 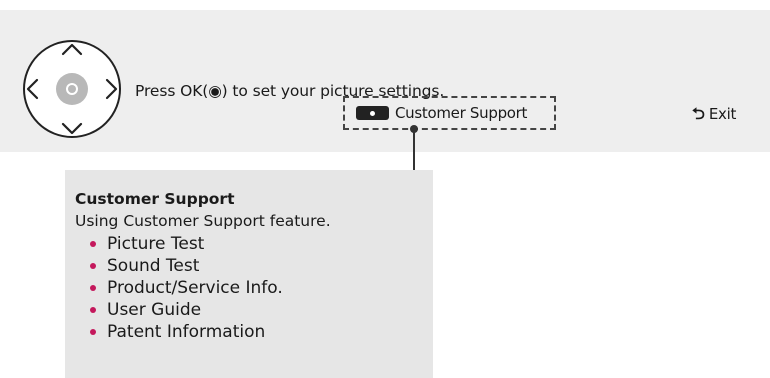 What do you see at coordinates (261, 310) in the screenshot?
I see `list-item-user-guide: User Guide` at bounding box center [261, 310].